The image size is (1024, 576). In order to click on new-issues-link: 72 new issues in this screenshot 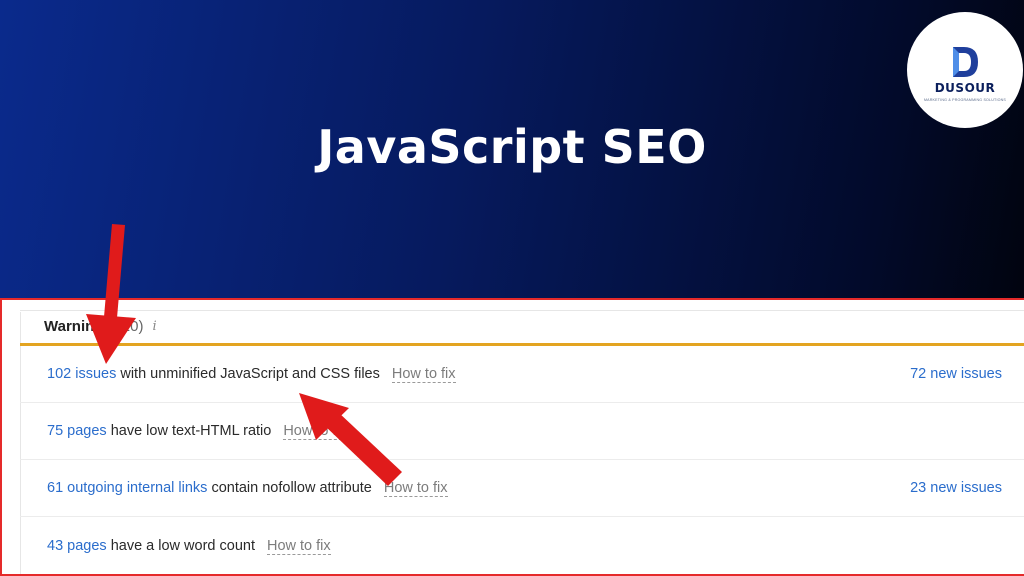, I will do `click(956, 374)`.